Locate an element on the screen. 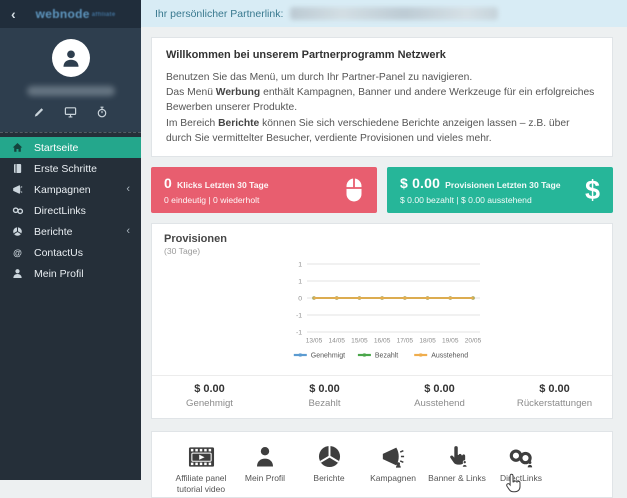 The height and width of the screenshot is (498, 627). svg-text: Bezahlt is located at coordinates (386, 356).